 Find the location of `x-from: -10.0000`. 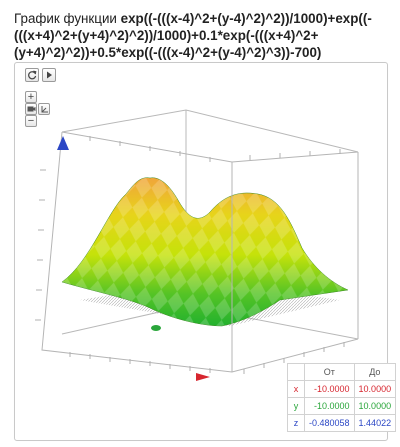

x-from: -10.0000 is located at coordinates (329, 389).